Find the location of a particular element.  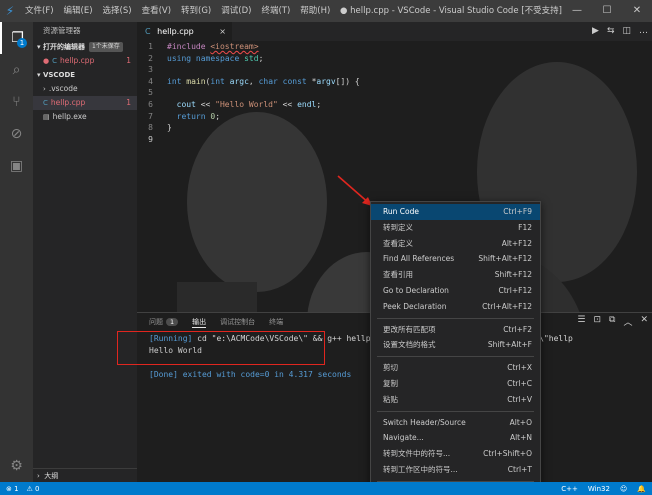

menu-item-shortcut: Alt+F12 is located at coordinates (516, 243).